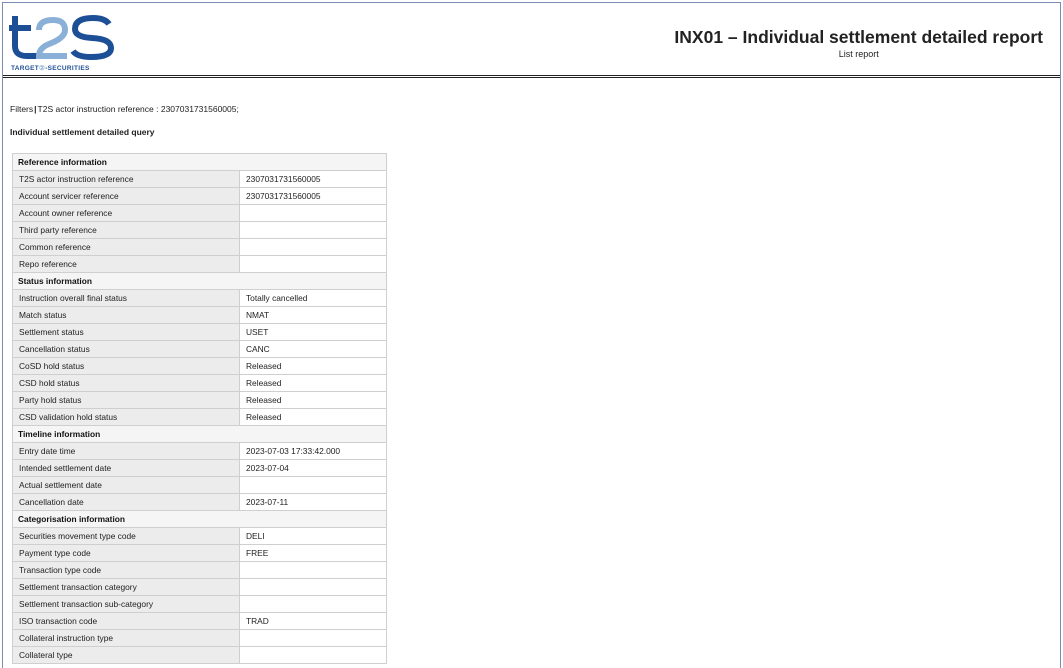 This screenshot has height=668, width=1063. What do you see at coordinates (531, 76) in the screenshot?
I see `header-divider` at bounding box center [531, 76].